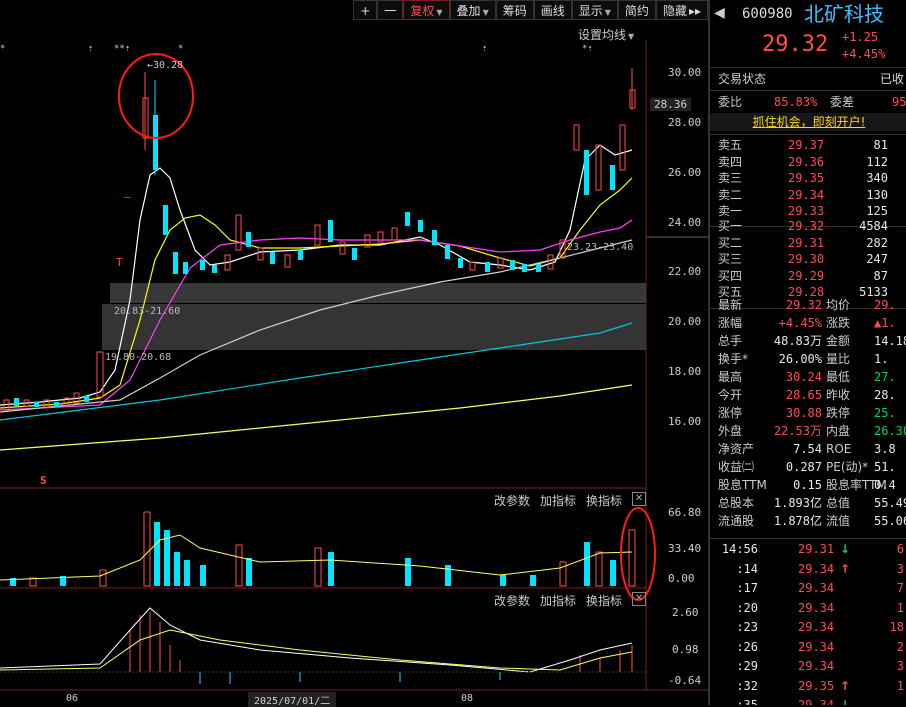  What do you see at coordinates (747, 666) in the screenshot?
I see `tick-time: :29` at bounding box center [747, 666].